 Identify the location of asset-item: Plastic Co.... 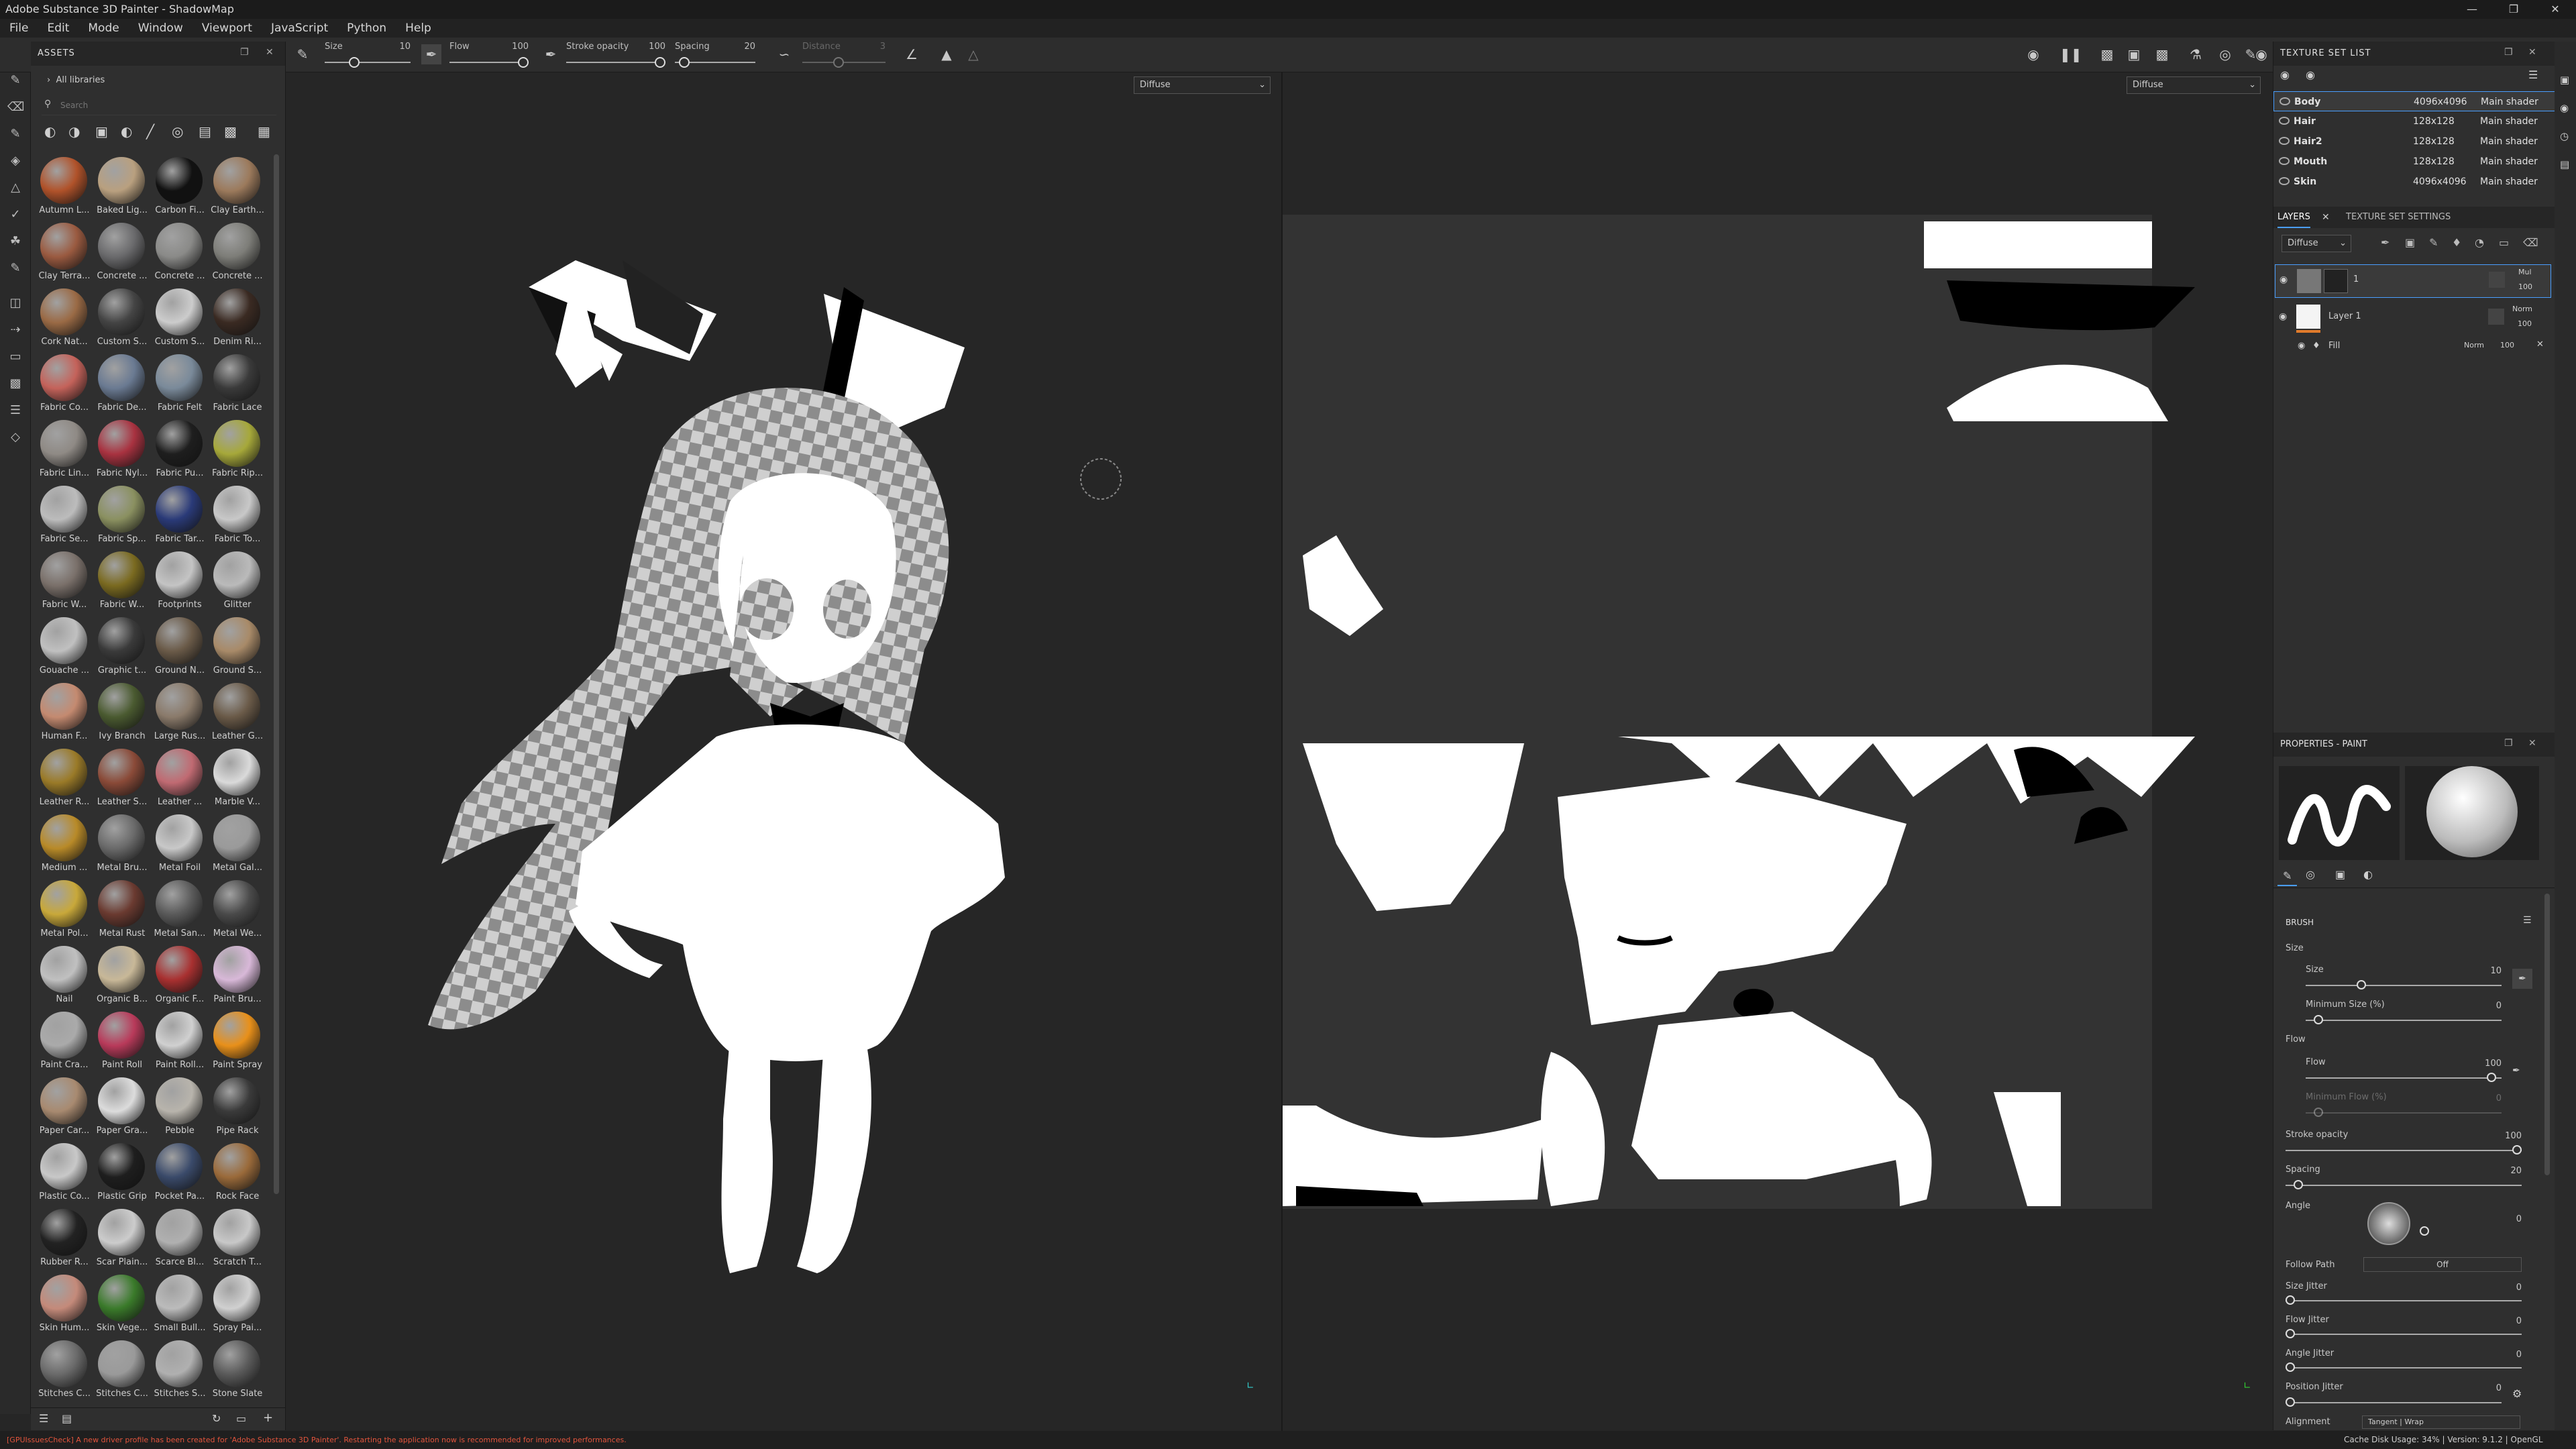
(65, 1175).